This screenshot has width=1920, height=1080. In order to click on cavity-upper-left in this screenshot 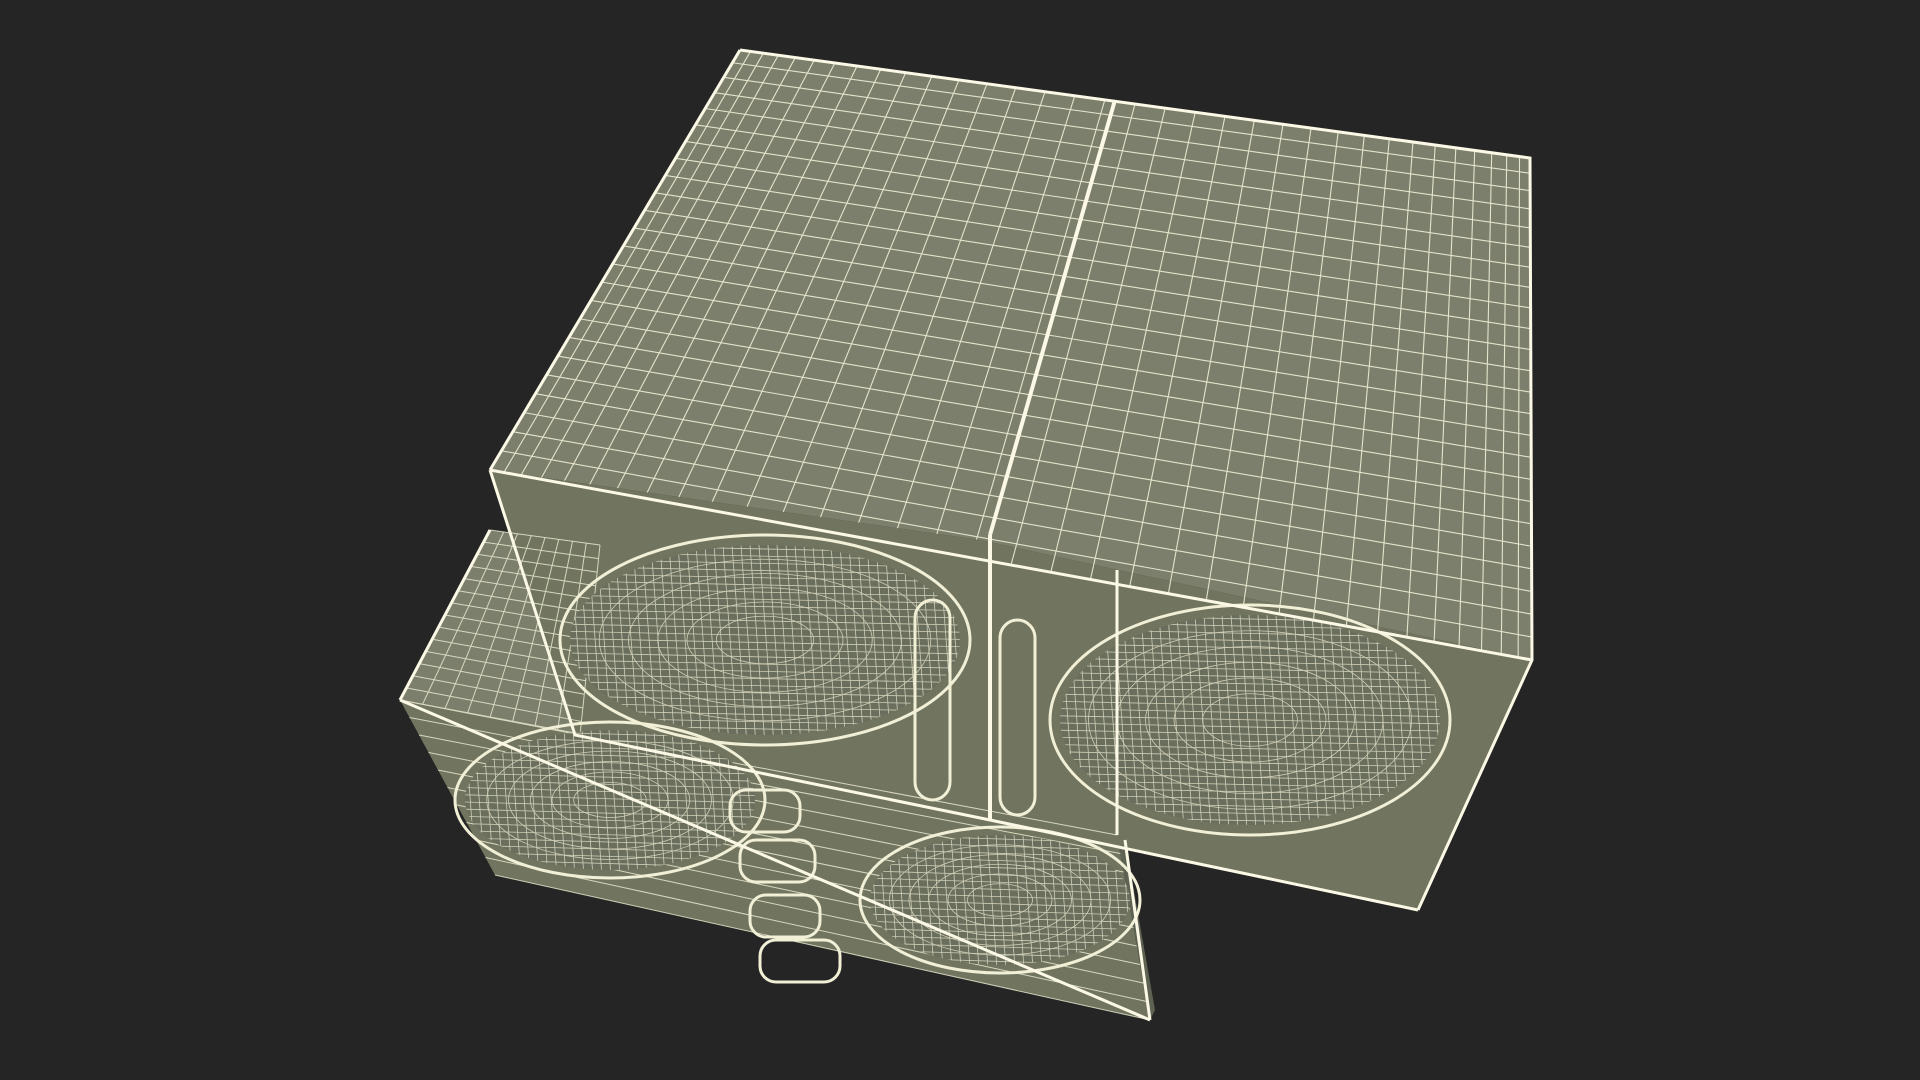, I will do `click(765, 640)`.